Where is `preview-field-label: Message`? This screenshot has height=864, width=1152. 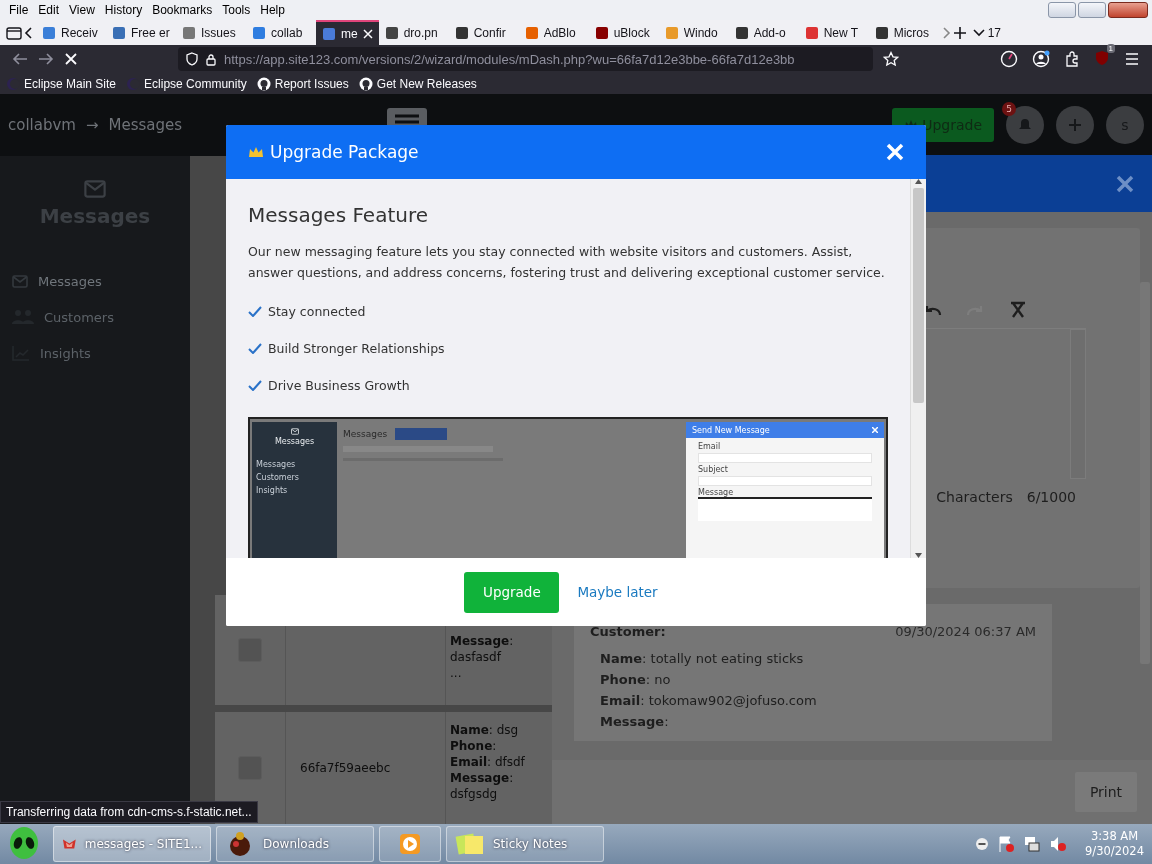 preview-field-label: Message is located at coordinates (716, 492).